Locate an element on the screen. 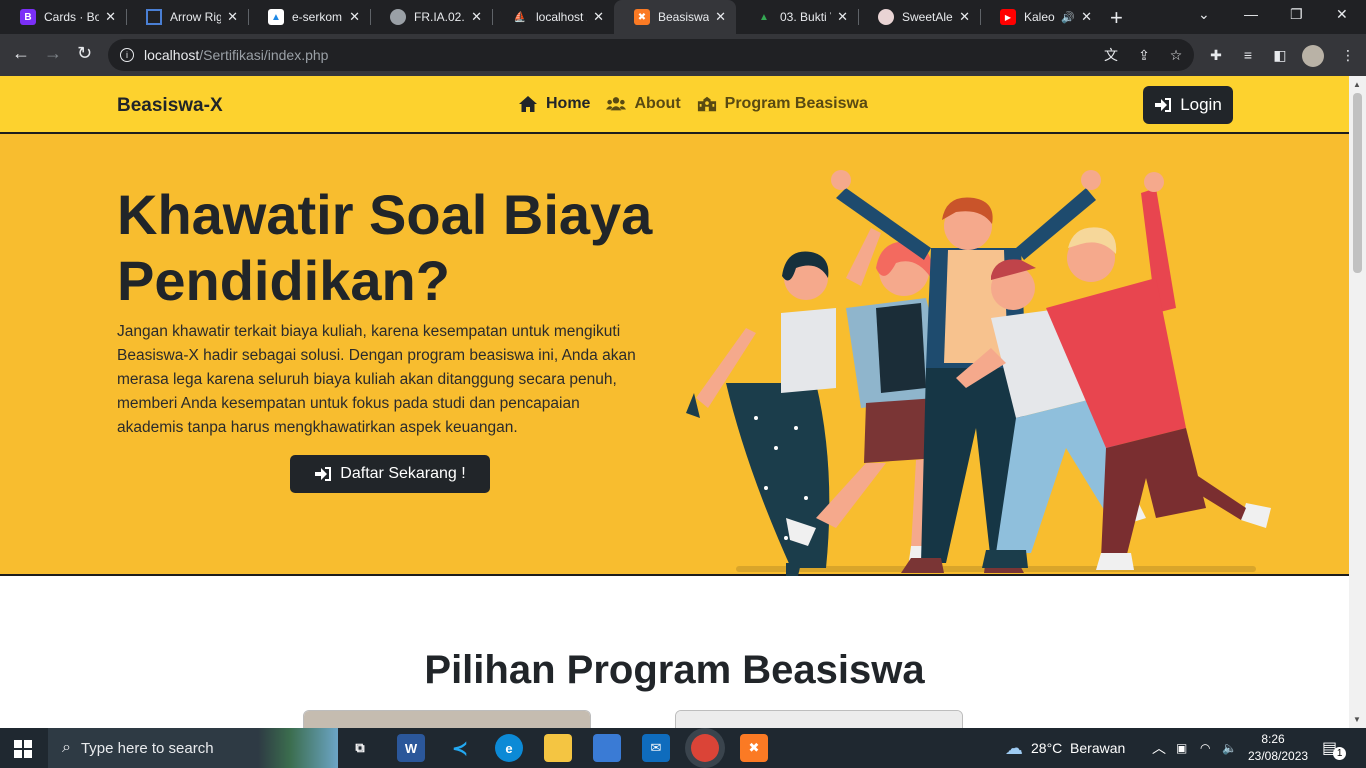  word-icon: W is located at coordinates (411, 748).